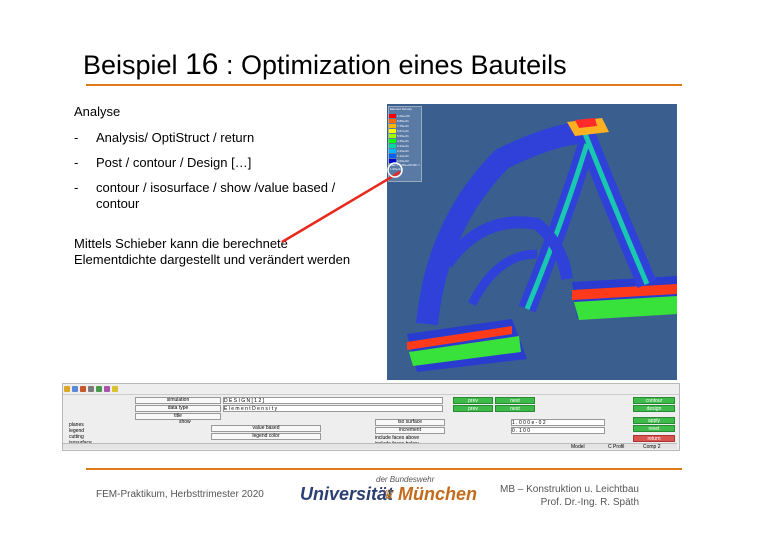  I want to click on toolbar, so click(371, 389).